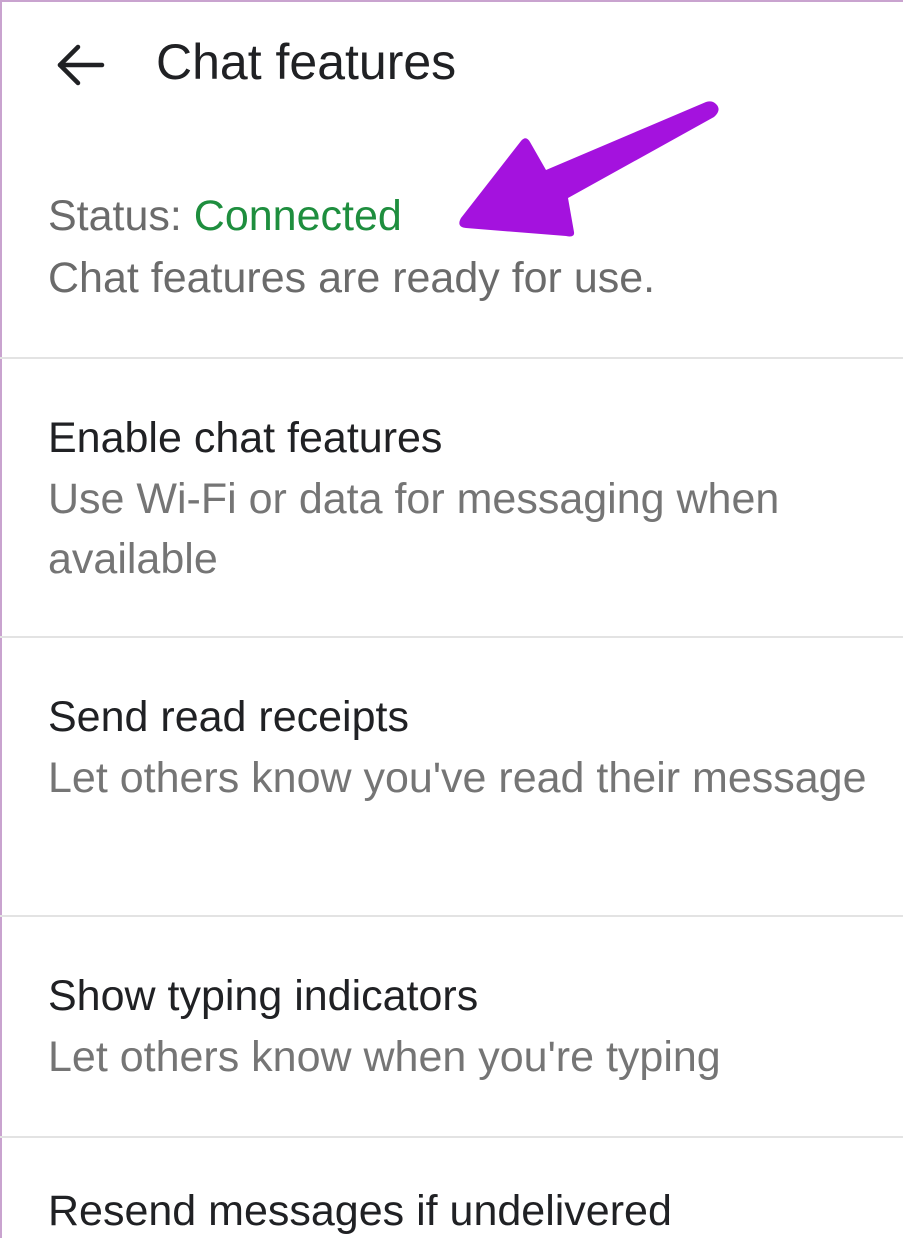  What do you see at coordinates (360, 1211) in the screenshot?
I see `setting-title: Resend messages if undelivered` at bounding box center [360, 1211].